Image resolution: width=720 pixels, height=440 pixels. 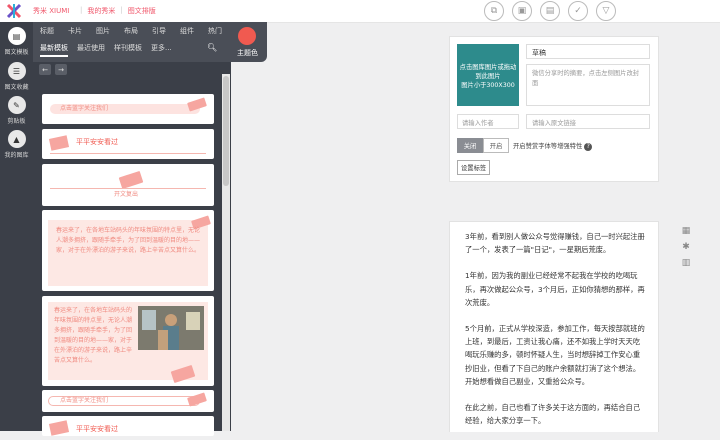 What do you see at coordinates (45, 69) in the screenshot?
I see `arrow-left-icon: ←` at bounding box center [45, 69].